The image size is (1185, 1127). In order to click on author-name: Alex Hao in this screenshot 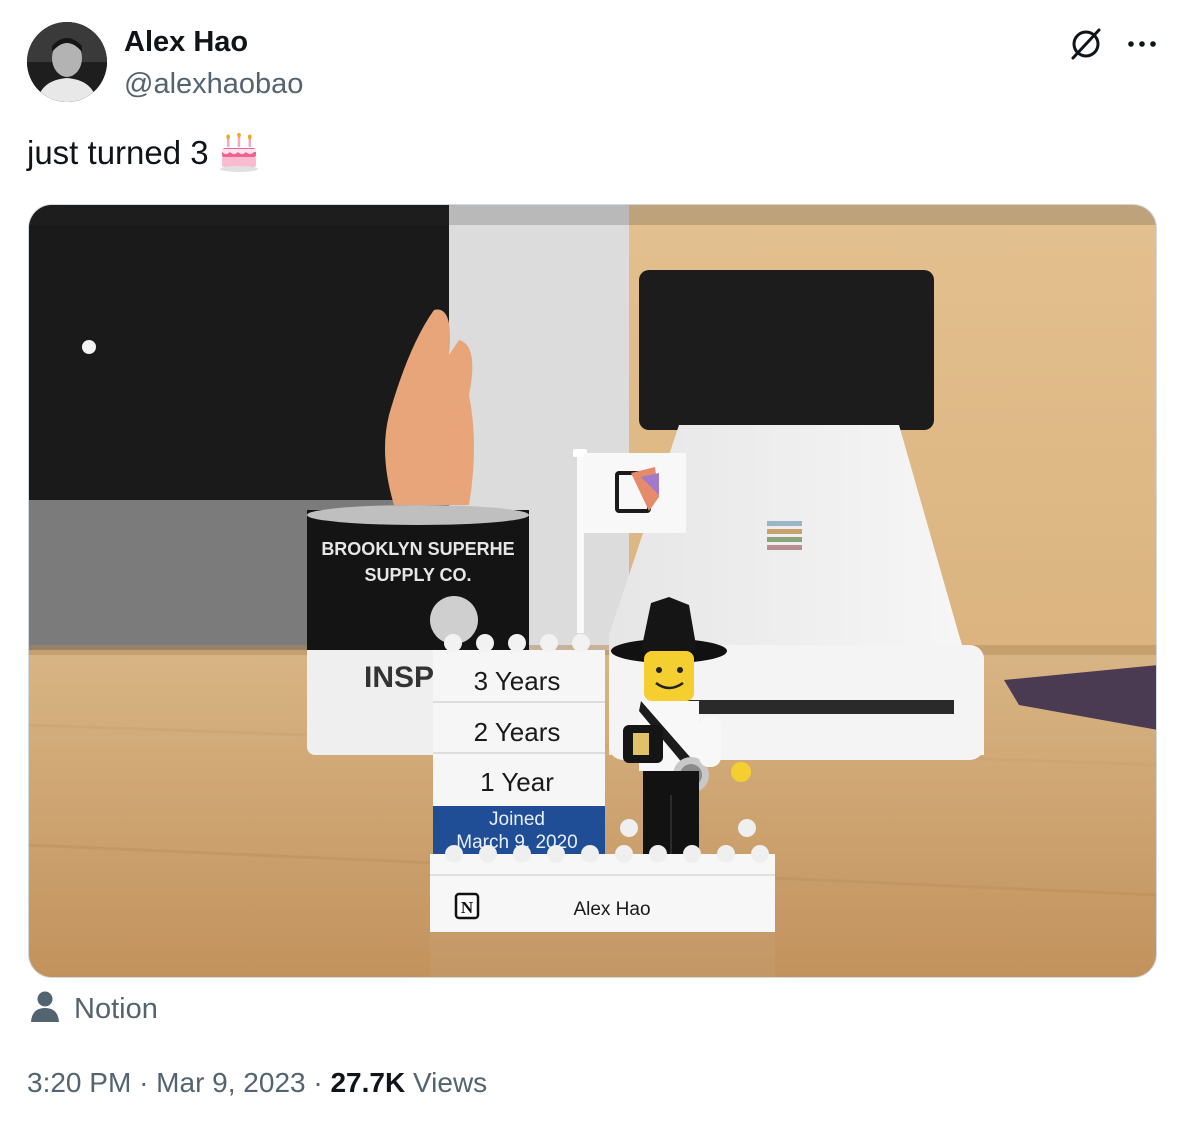, I will do `click(186, 42)`.